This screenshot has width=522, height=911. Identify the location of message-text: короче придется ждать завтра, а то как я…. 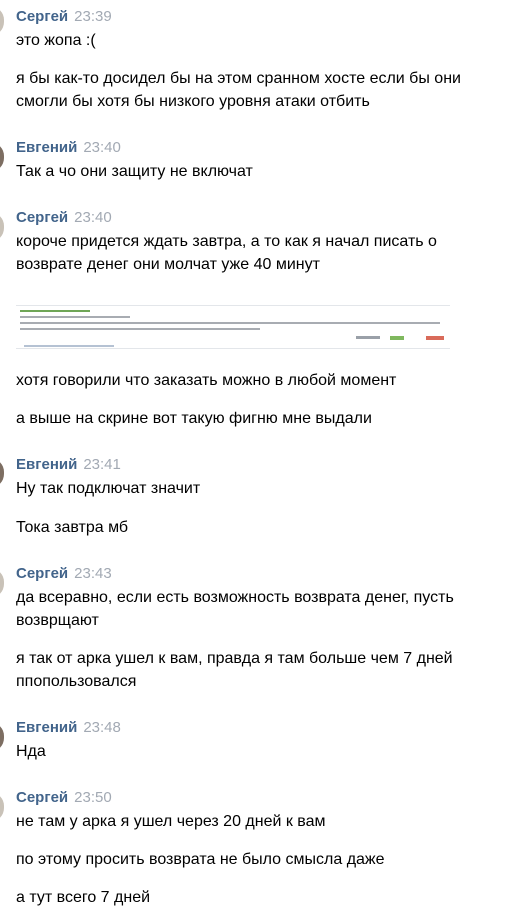
(226, 241).